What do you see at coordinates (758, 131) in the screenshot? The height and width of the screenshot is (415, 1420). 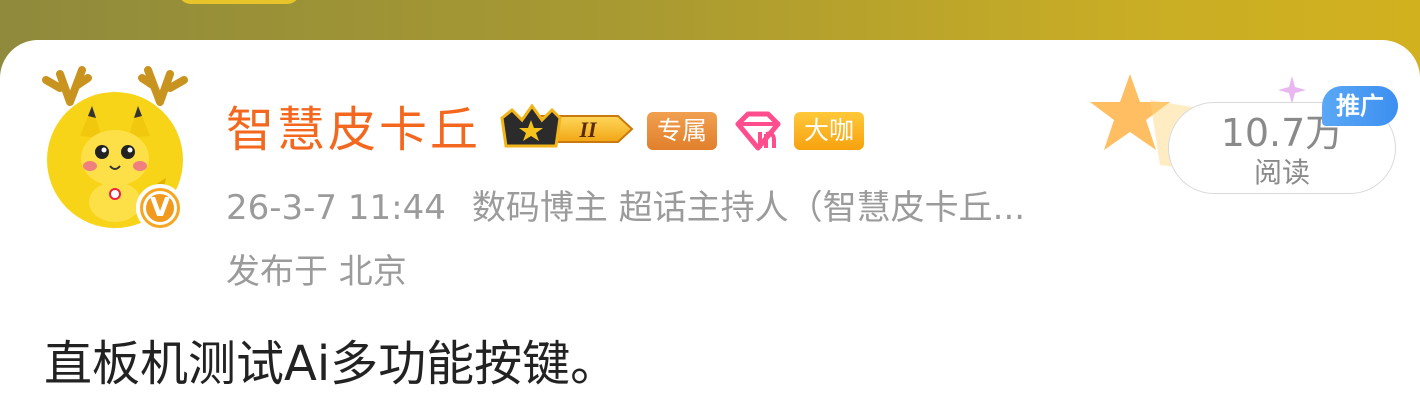 I see `gem-icon` at bounding box center [758, 131].